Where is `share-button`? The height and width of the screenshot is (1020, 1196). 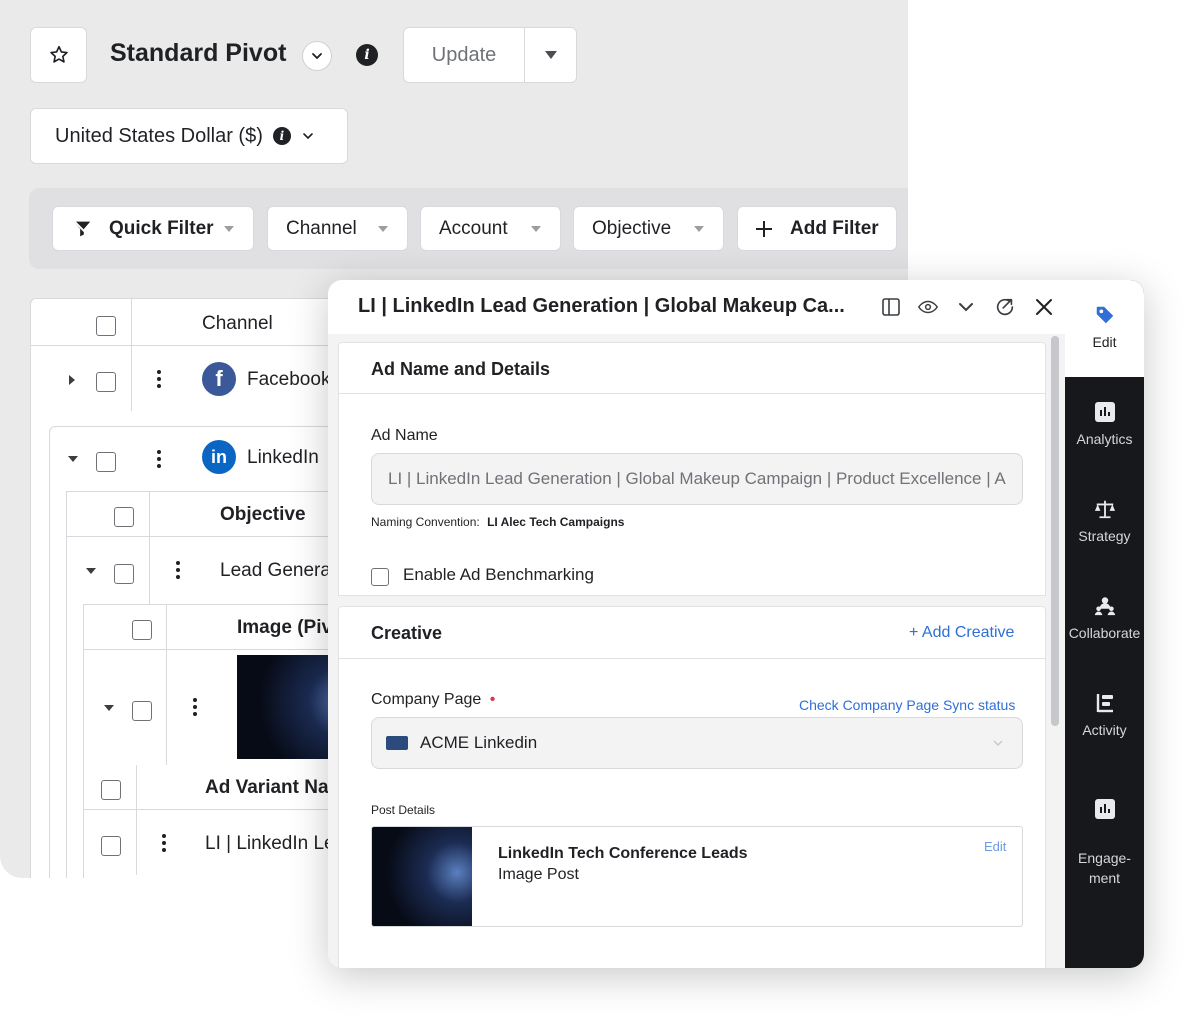 share-button is located at coordinates (1005, 307).